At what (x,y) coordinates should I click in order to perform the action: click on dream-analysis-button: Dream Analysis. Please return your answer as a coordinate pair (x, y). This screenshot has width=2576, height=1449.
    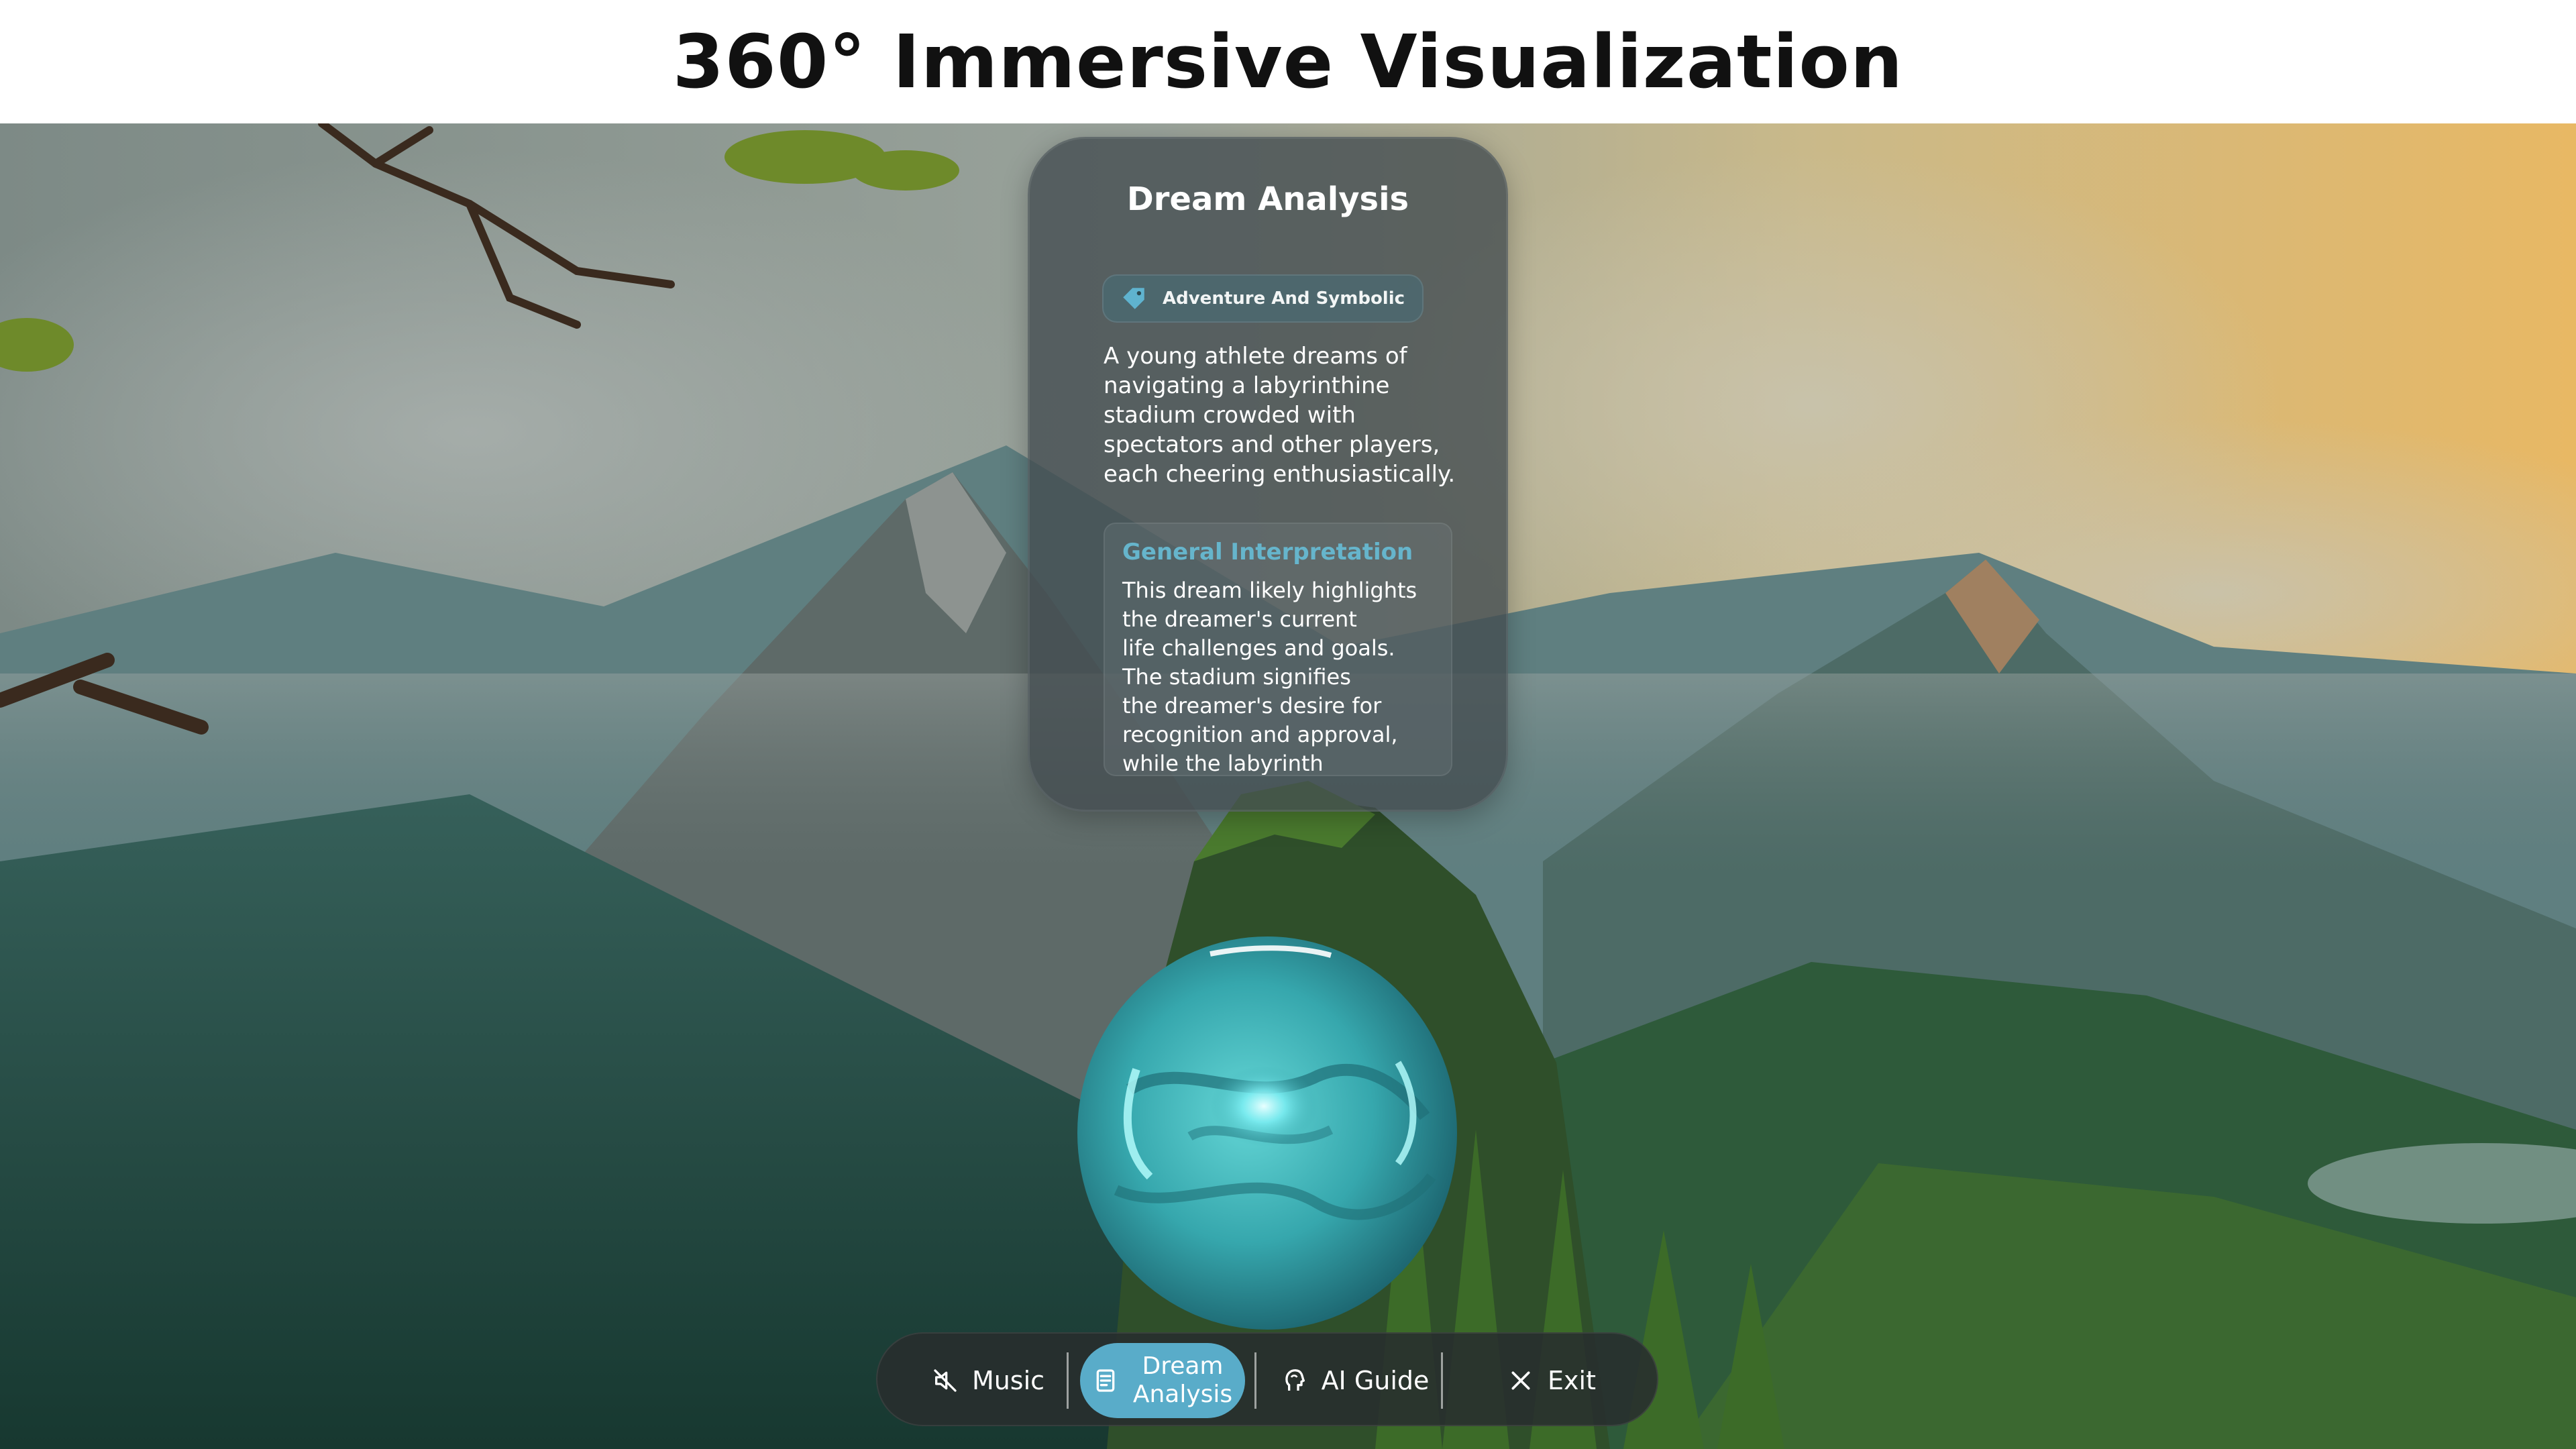
    Looking at the image, I should click on (1162, 1380).